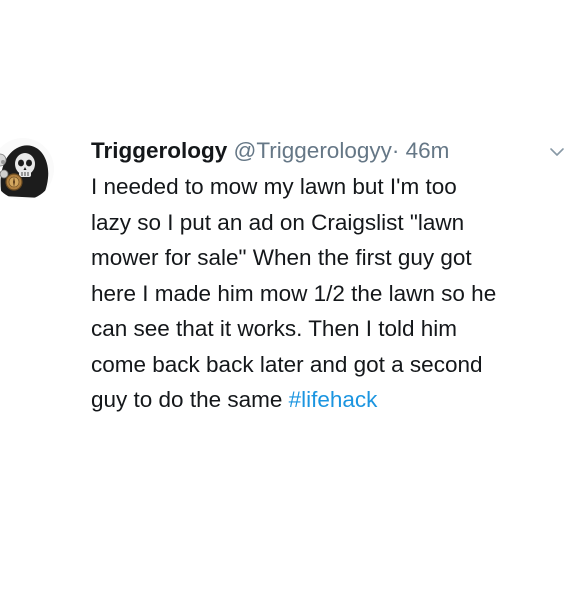  I want to click on chevron-down-icon, so click(557, 152).